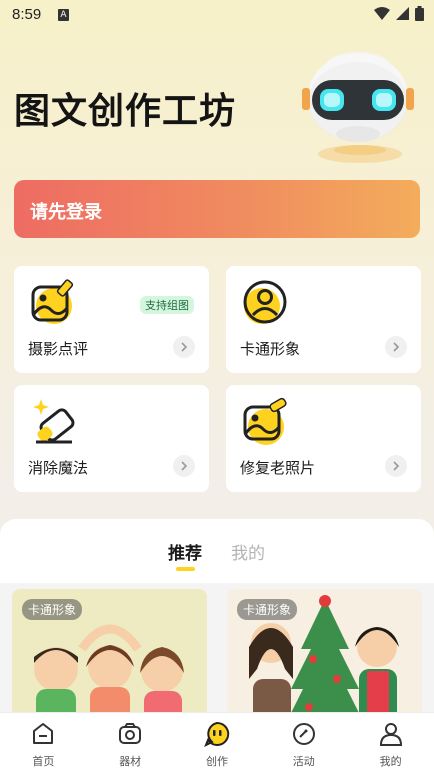 The width and height of the screenshot is (434, 773). What do you see at coordinates (217, 15) in the screenshot?
I see `status-bar: 8:59 A` at bounding box center [217, 15].